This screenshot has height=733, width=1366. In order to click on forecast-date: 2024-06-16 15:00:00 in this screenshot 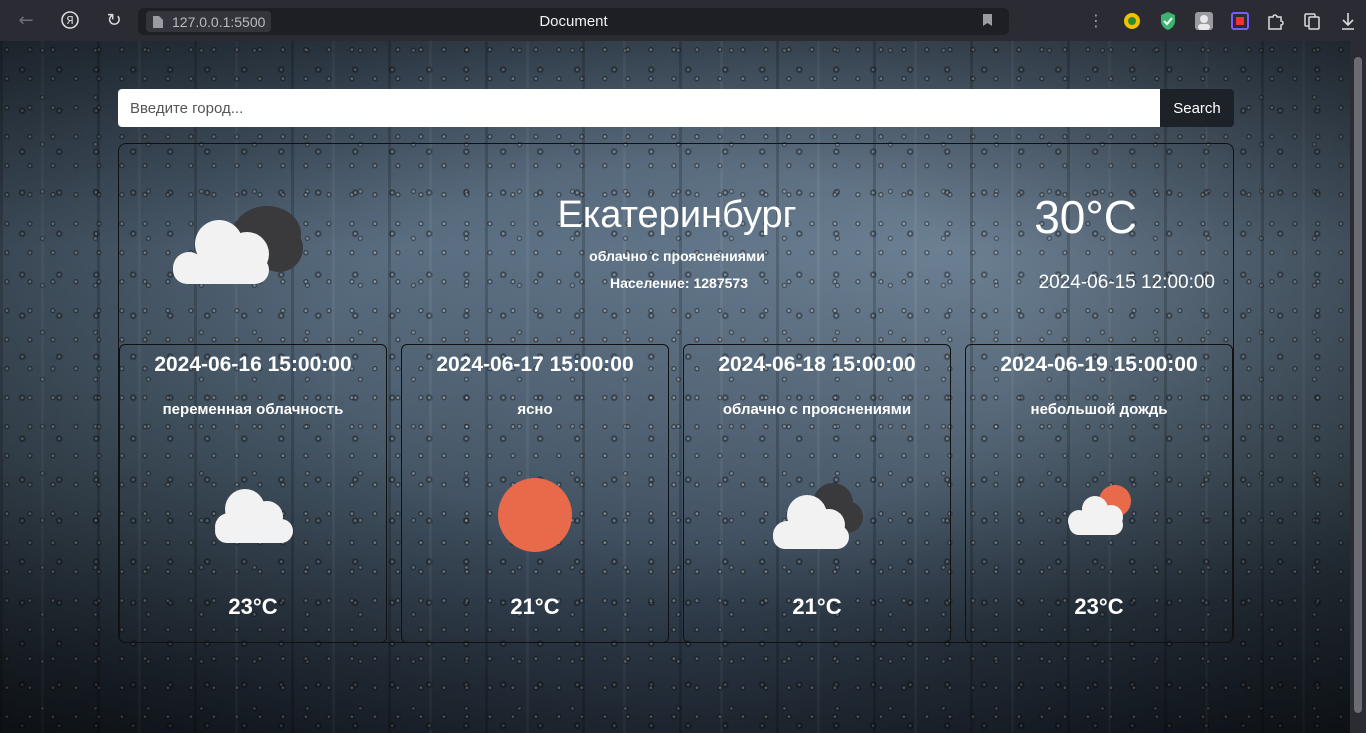, I will do `click(253, 364)`.